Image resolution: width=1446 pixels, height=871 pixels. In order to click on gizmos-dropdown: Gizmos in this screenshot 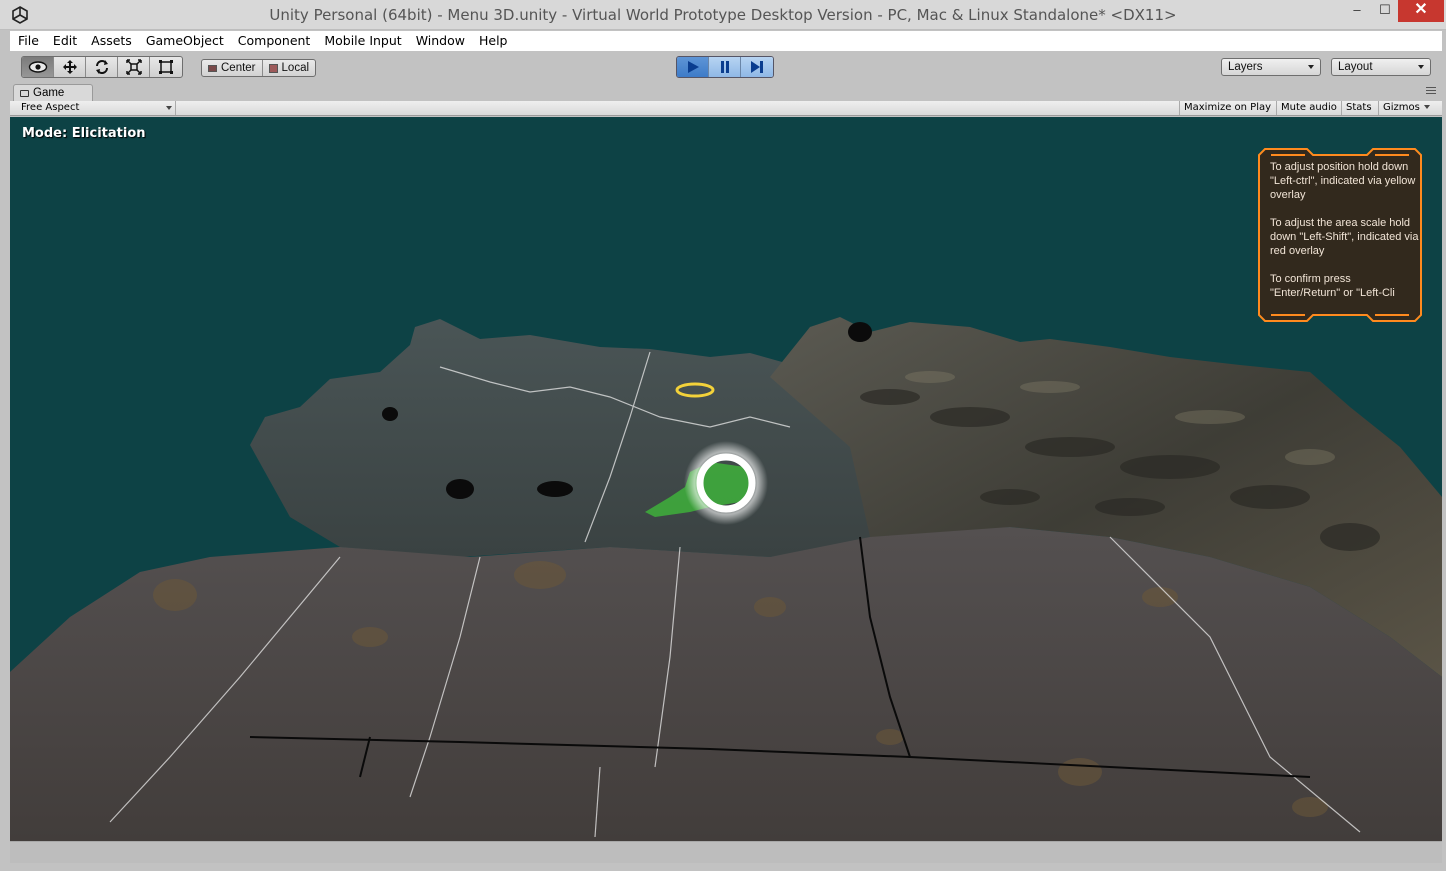, I will do `click(1406, 108)`.